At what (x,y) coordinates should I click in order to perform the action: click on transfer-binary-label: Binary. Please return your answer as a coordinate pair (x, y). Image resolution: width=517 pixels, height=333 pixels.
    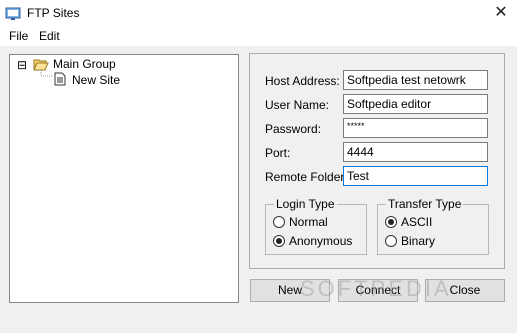
    Looking at the image, I should click on (418, 241).